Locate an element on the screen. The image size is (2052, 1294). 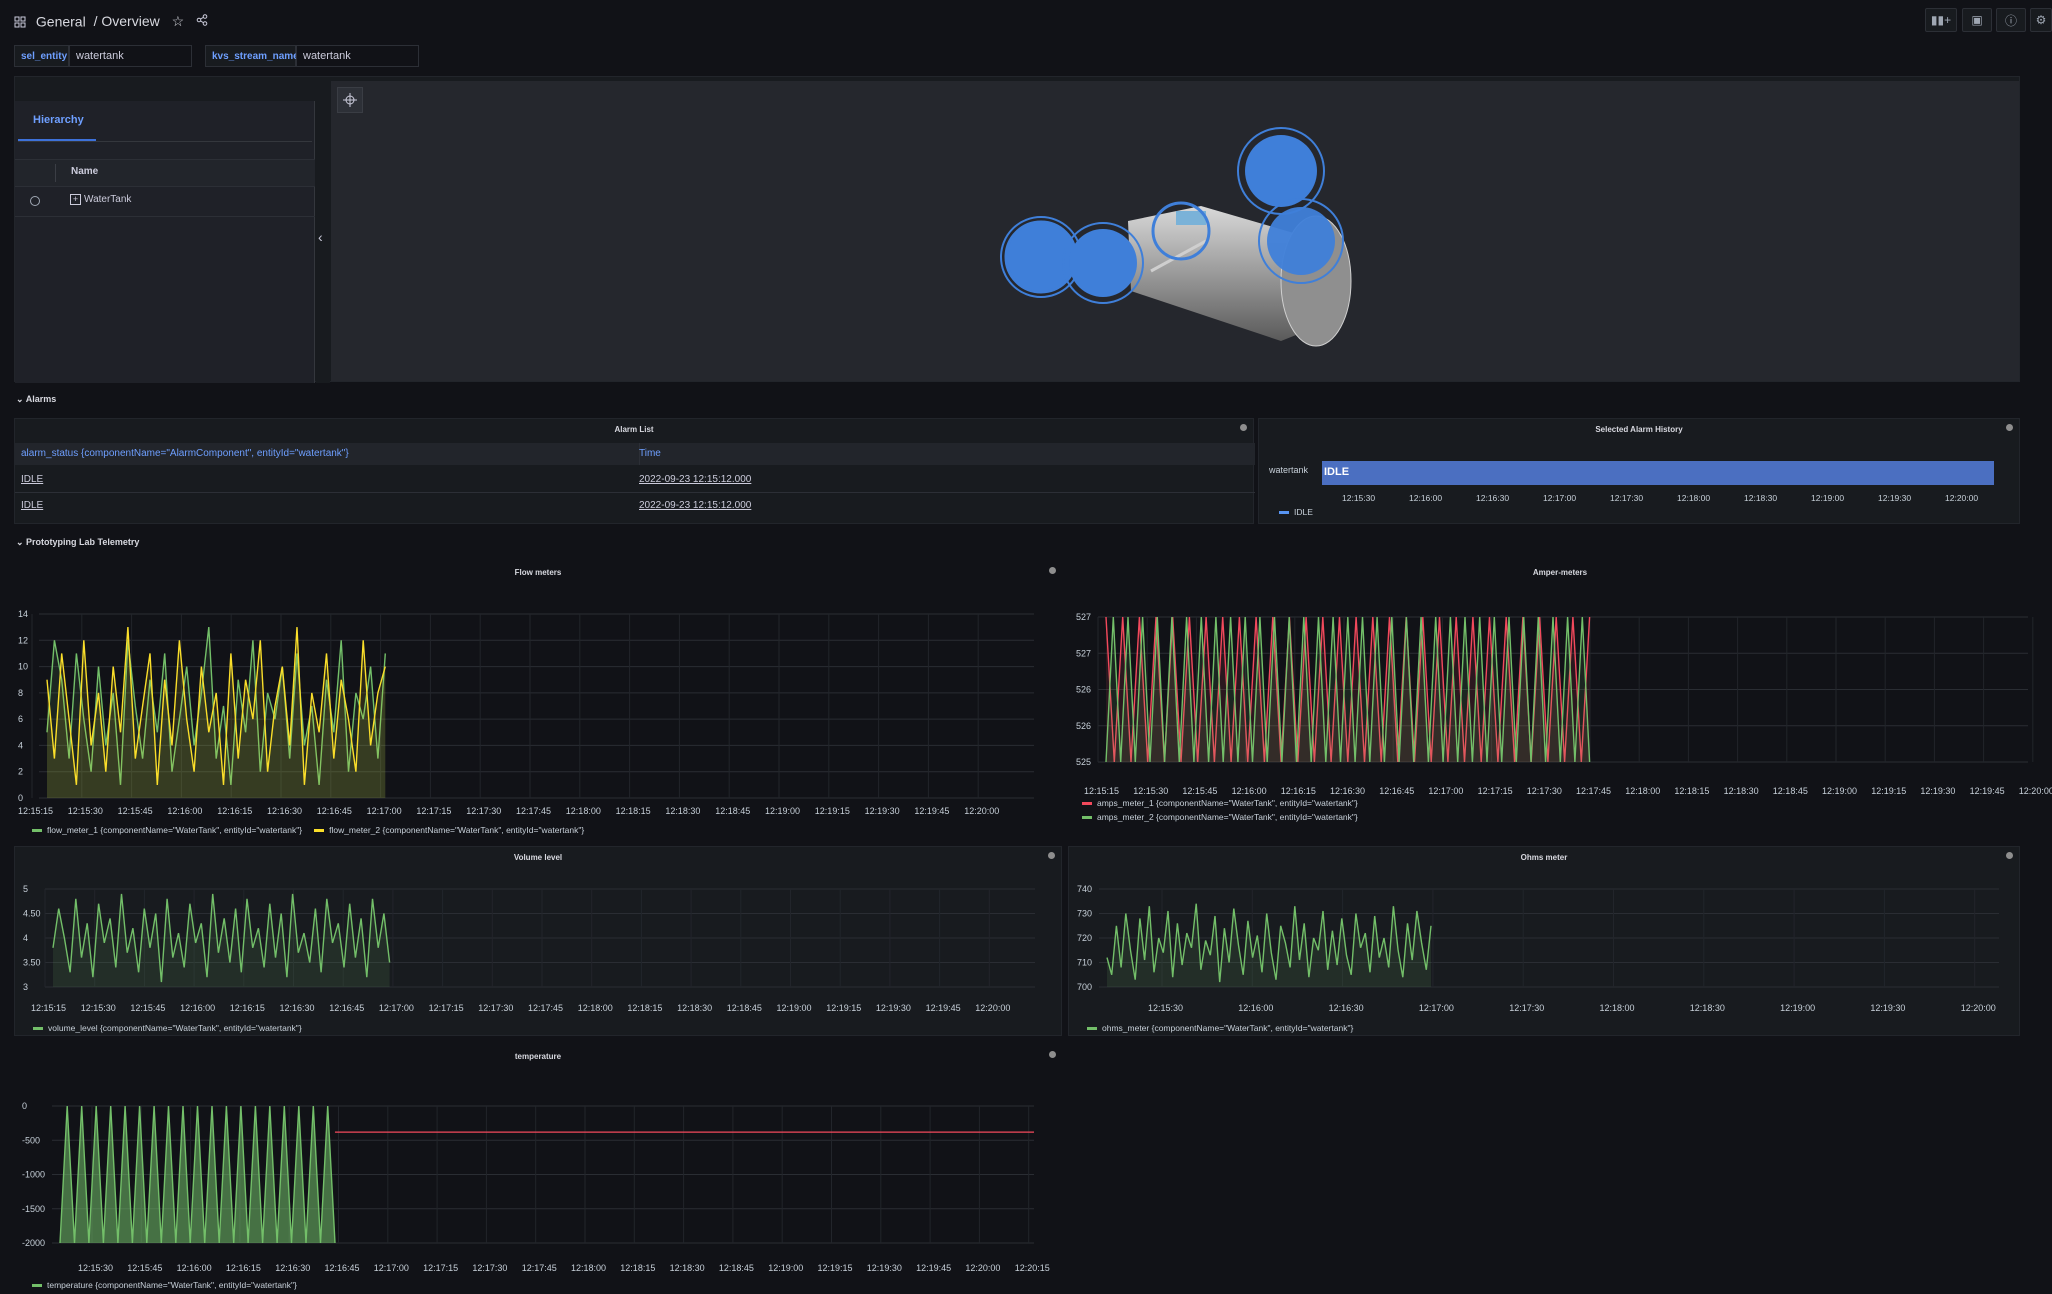
series-fill is located at coordinates (216, 712).